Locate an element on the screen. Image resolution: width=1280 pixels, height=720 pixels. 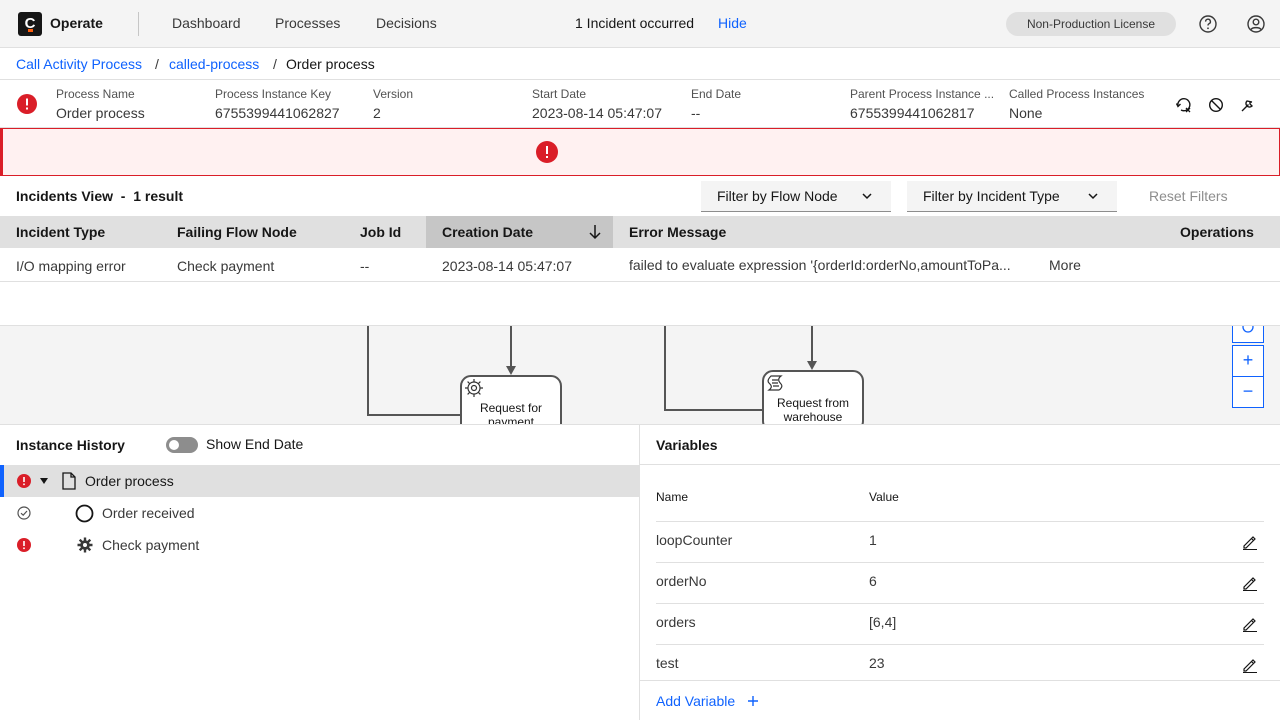
nav-processes: Processes is located at coordinates (307, 23).